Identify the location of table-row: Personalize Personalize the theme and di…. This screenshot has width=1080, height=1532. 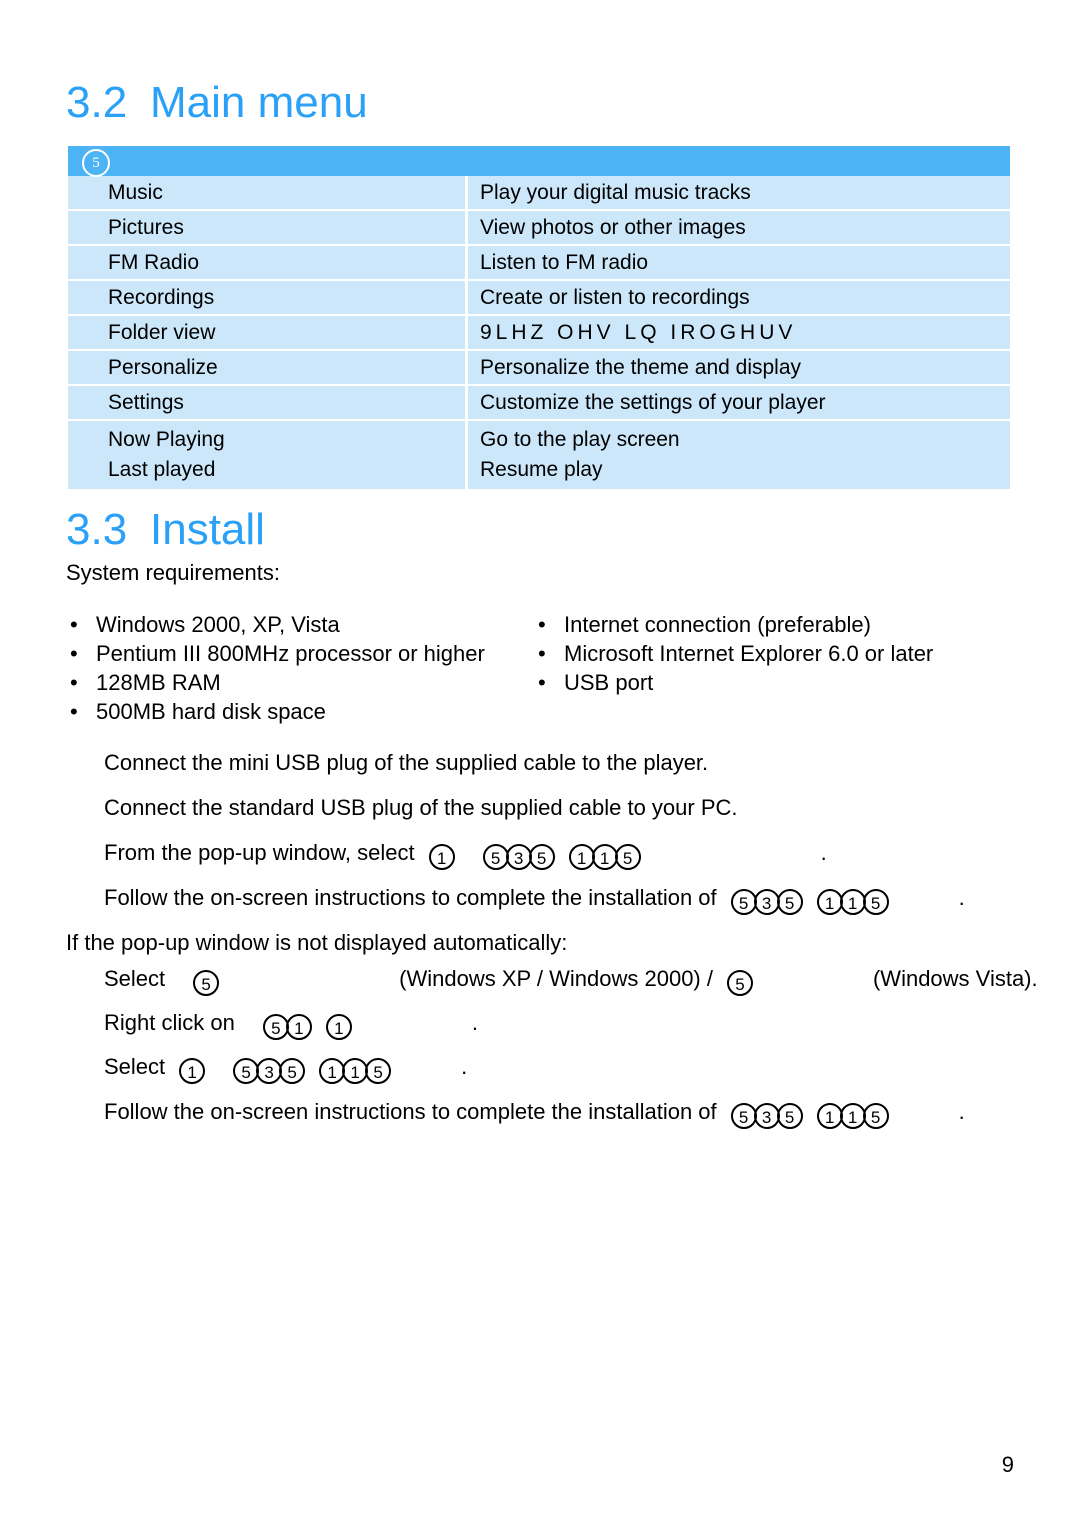
(539, 368).